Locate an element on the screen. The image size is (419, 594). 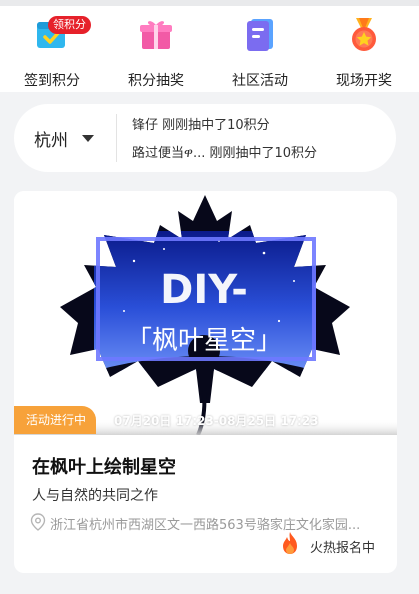
hot-registration-label: 火热报名中 is located at coordinates (343, 548).